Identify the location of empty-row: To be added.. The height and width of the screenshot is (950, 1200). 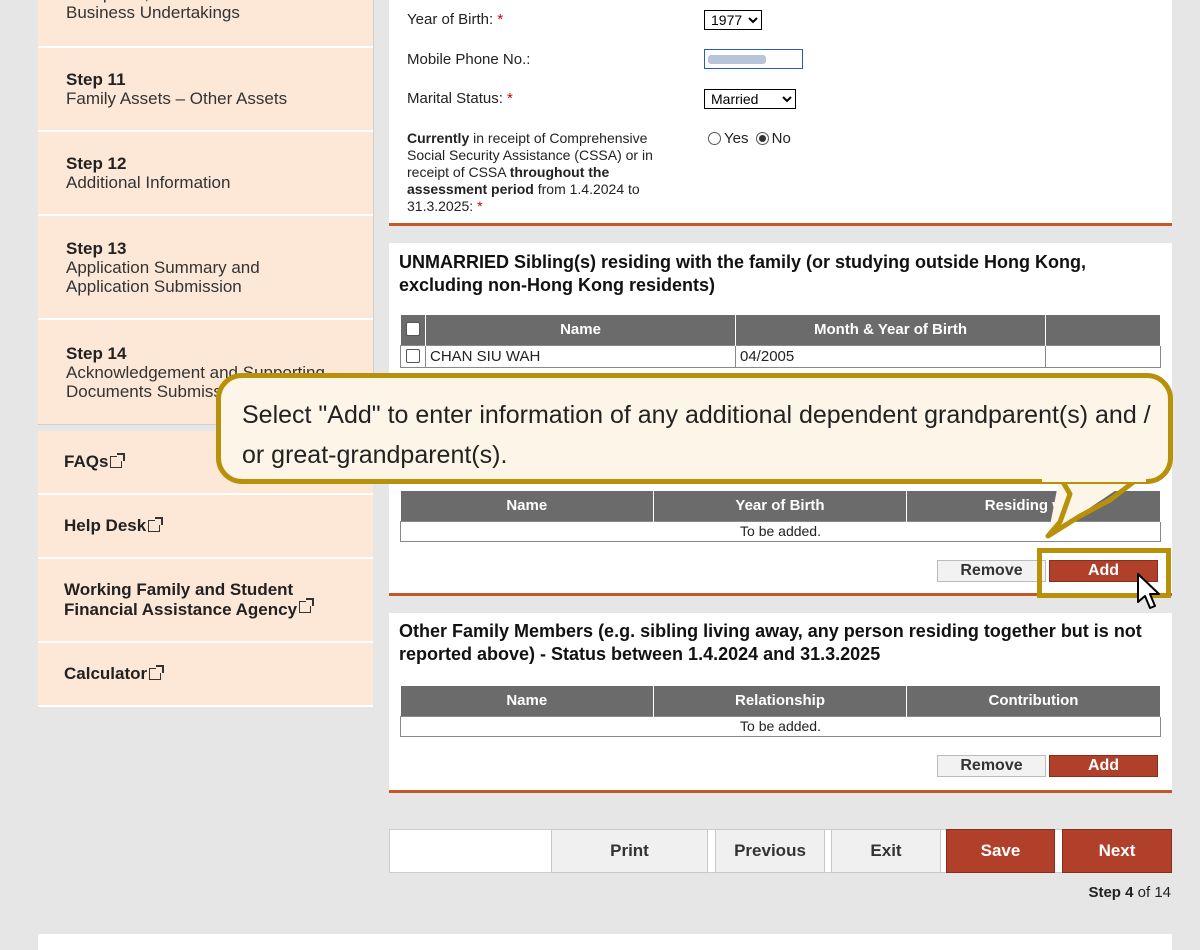
(780, 726).